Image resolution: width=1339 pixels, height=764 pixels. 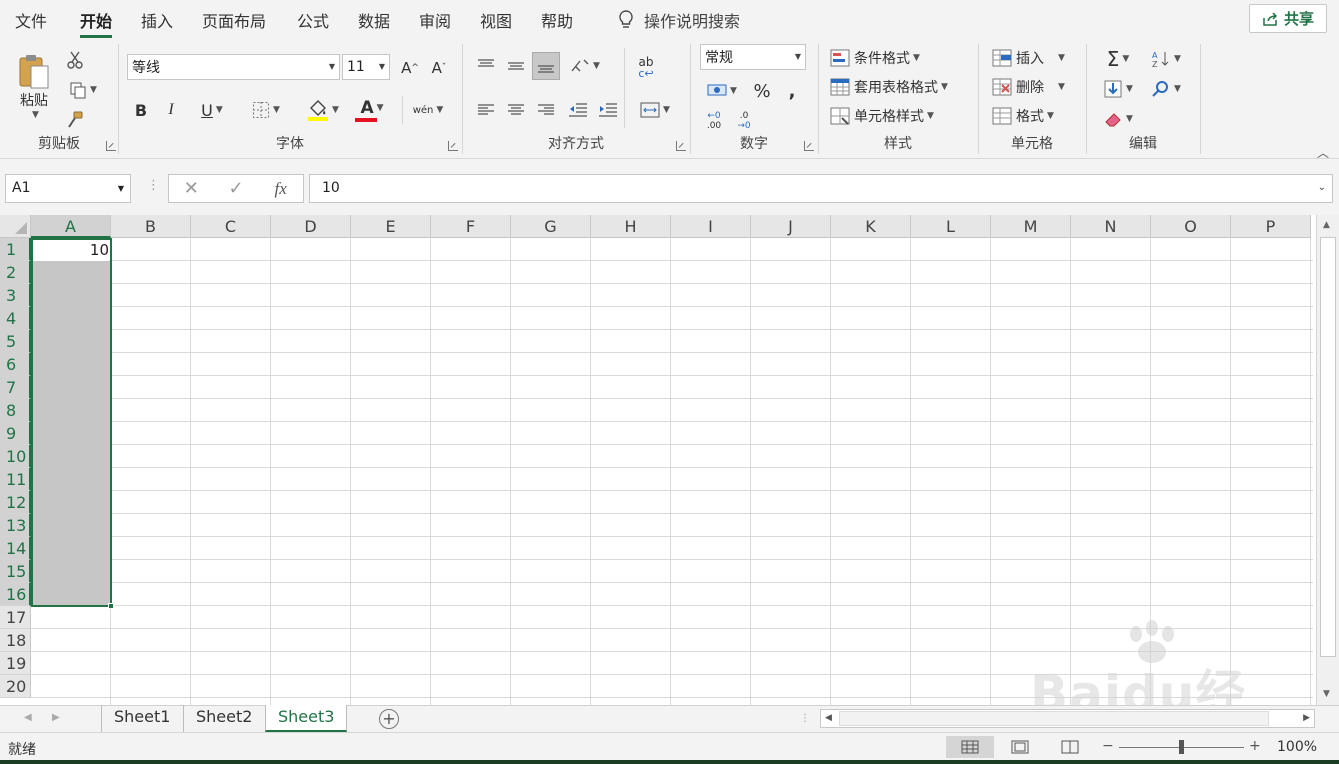 I want to click on column-header-m: M, so click(x=1031, y=226).